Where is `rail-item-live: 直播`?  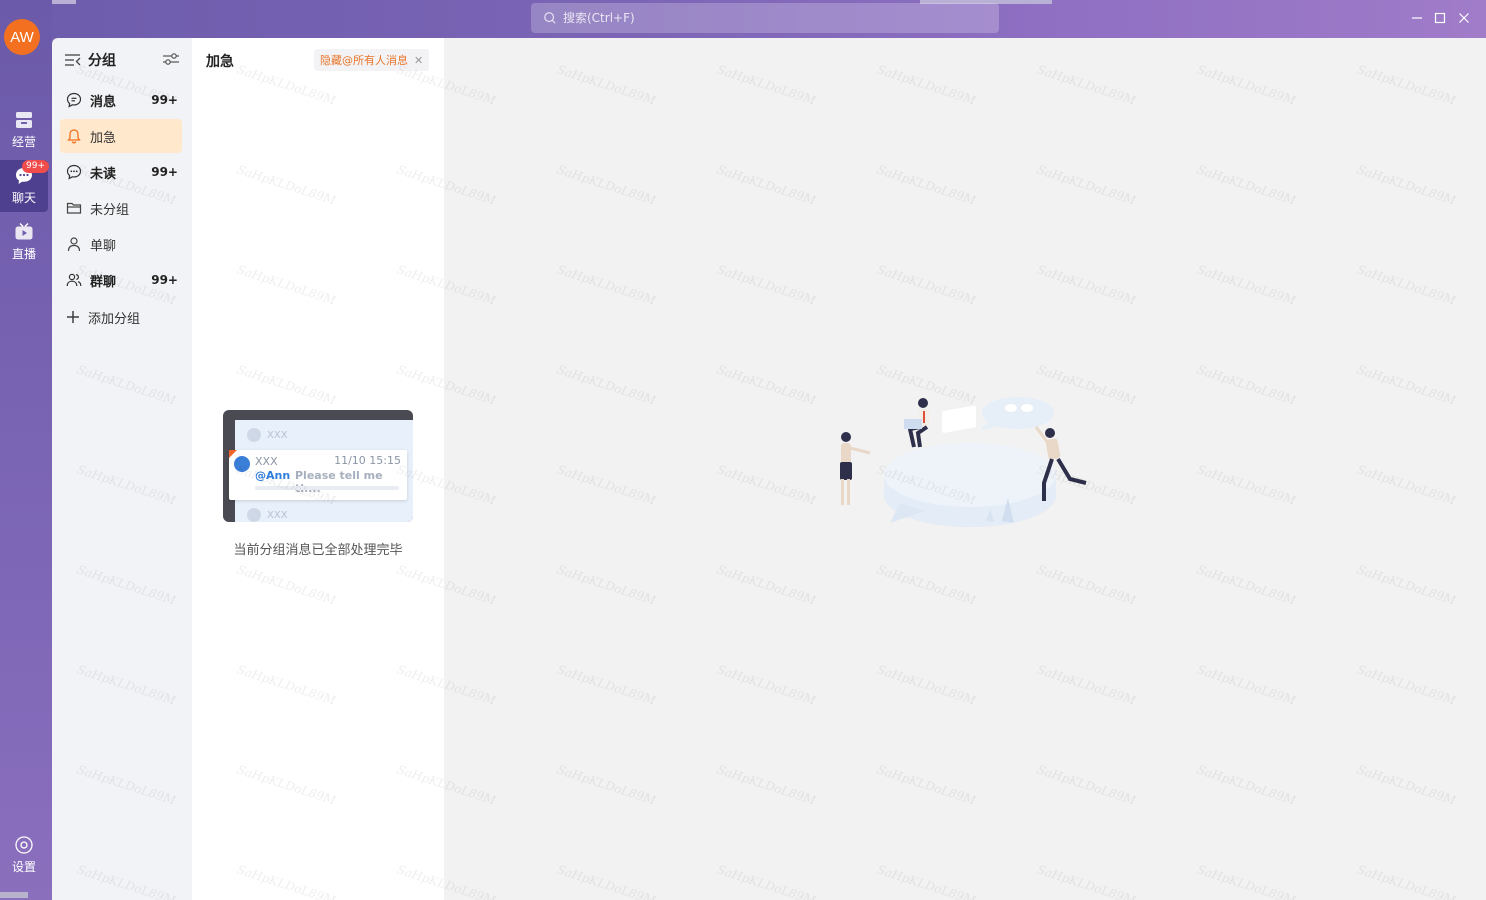 rail-item-live: 直播 is located at coordinates (24, 242).